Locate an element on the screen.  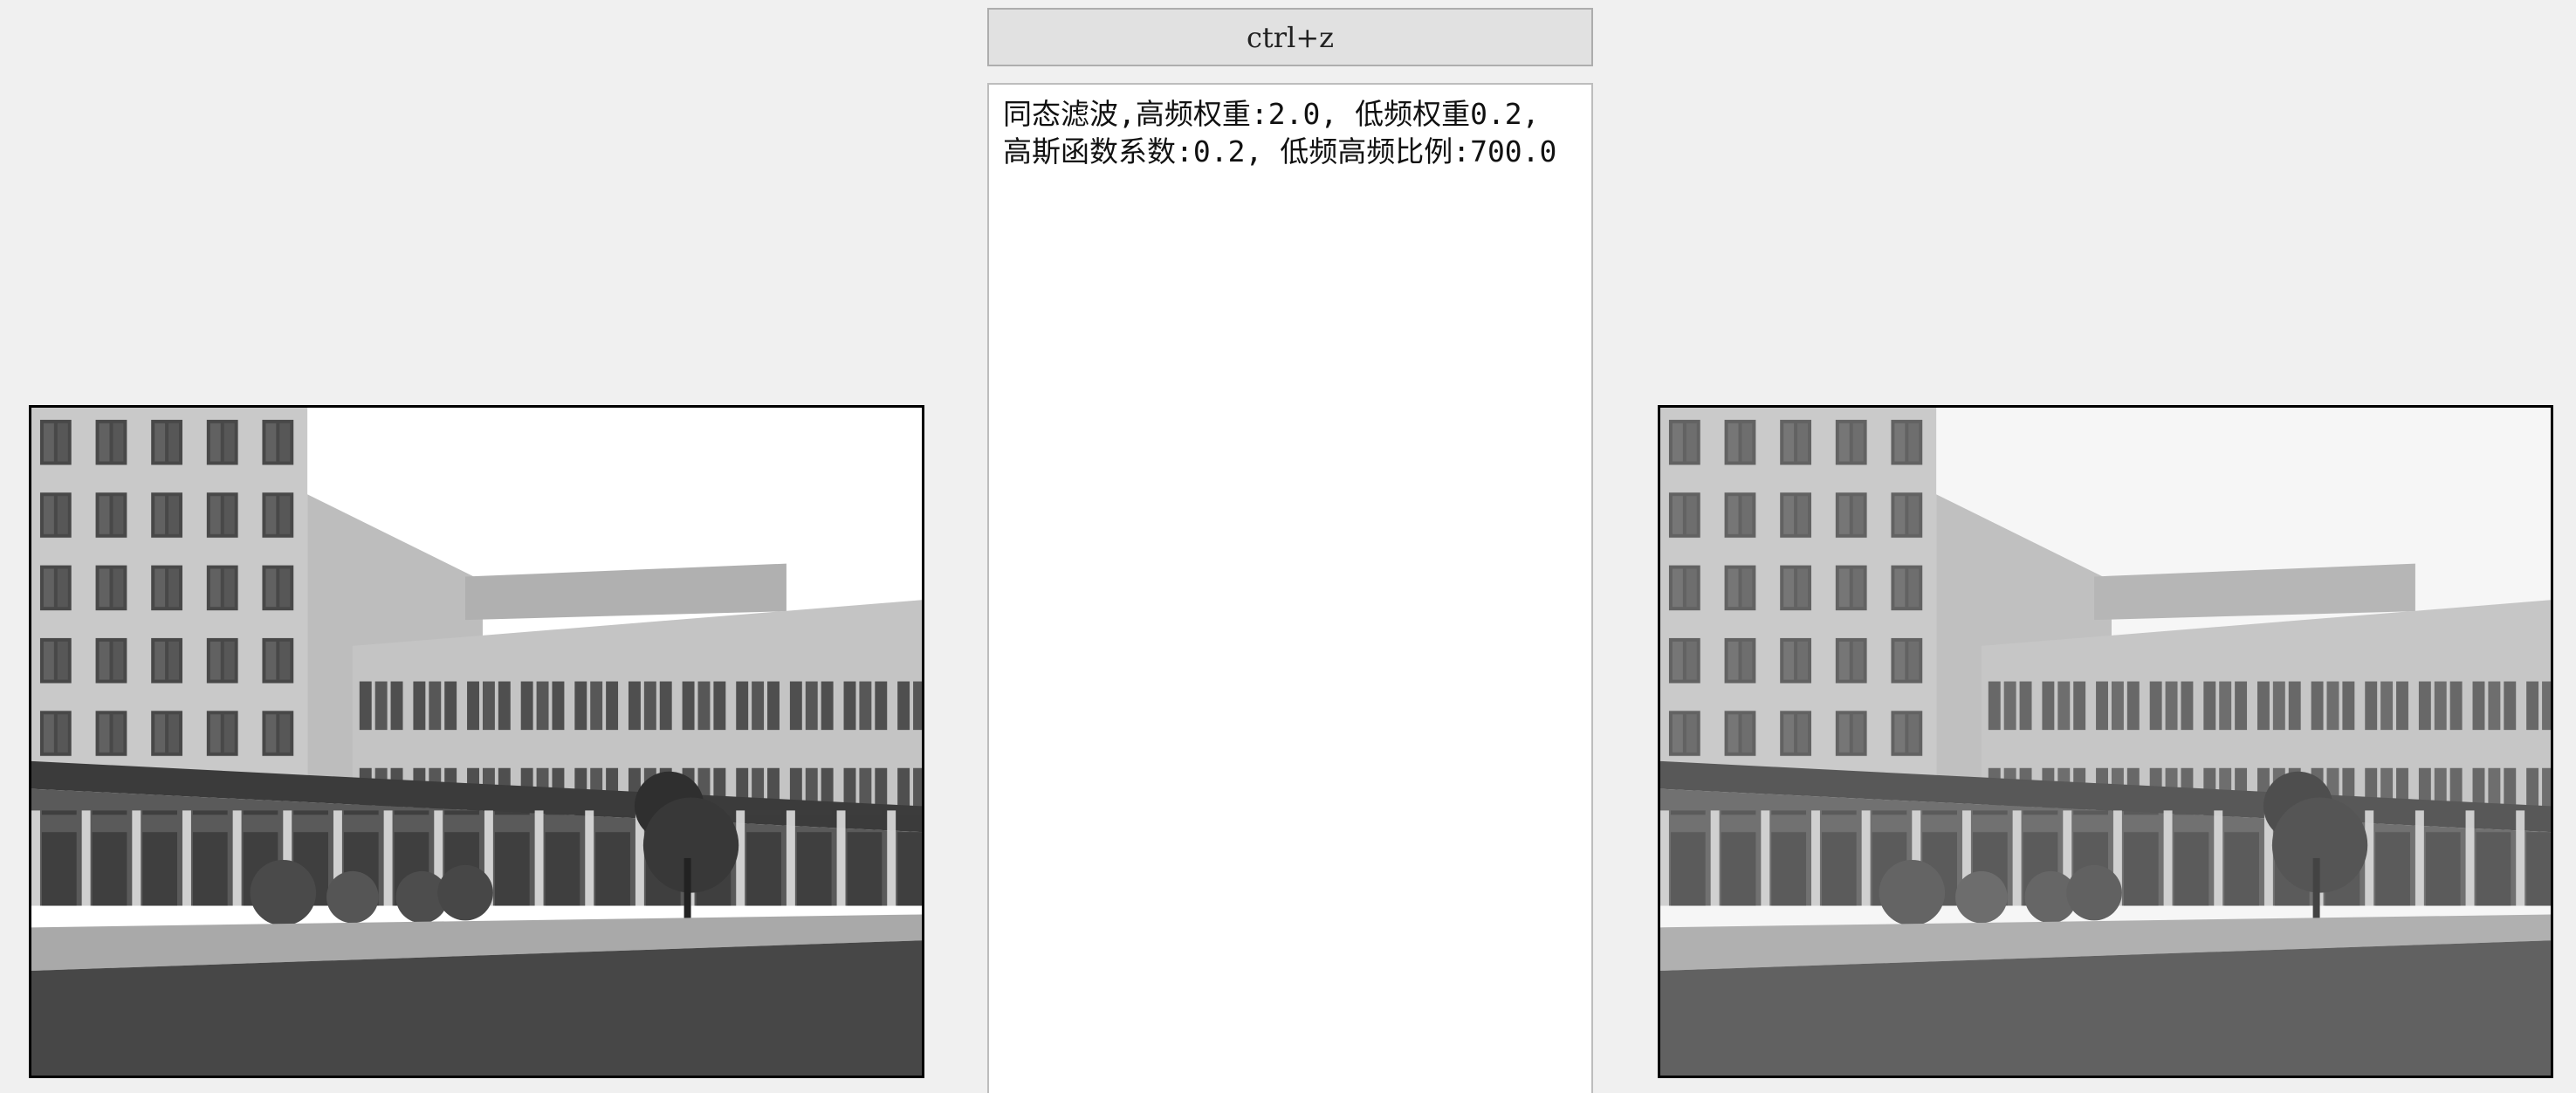
params-line-1: 同态滤波,高频权重:2.0, 低频权重0.2, is located at coordinates (1271, 114).